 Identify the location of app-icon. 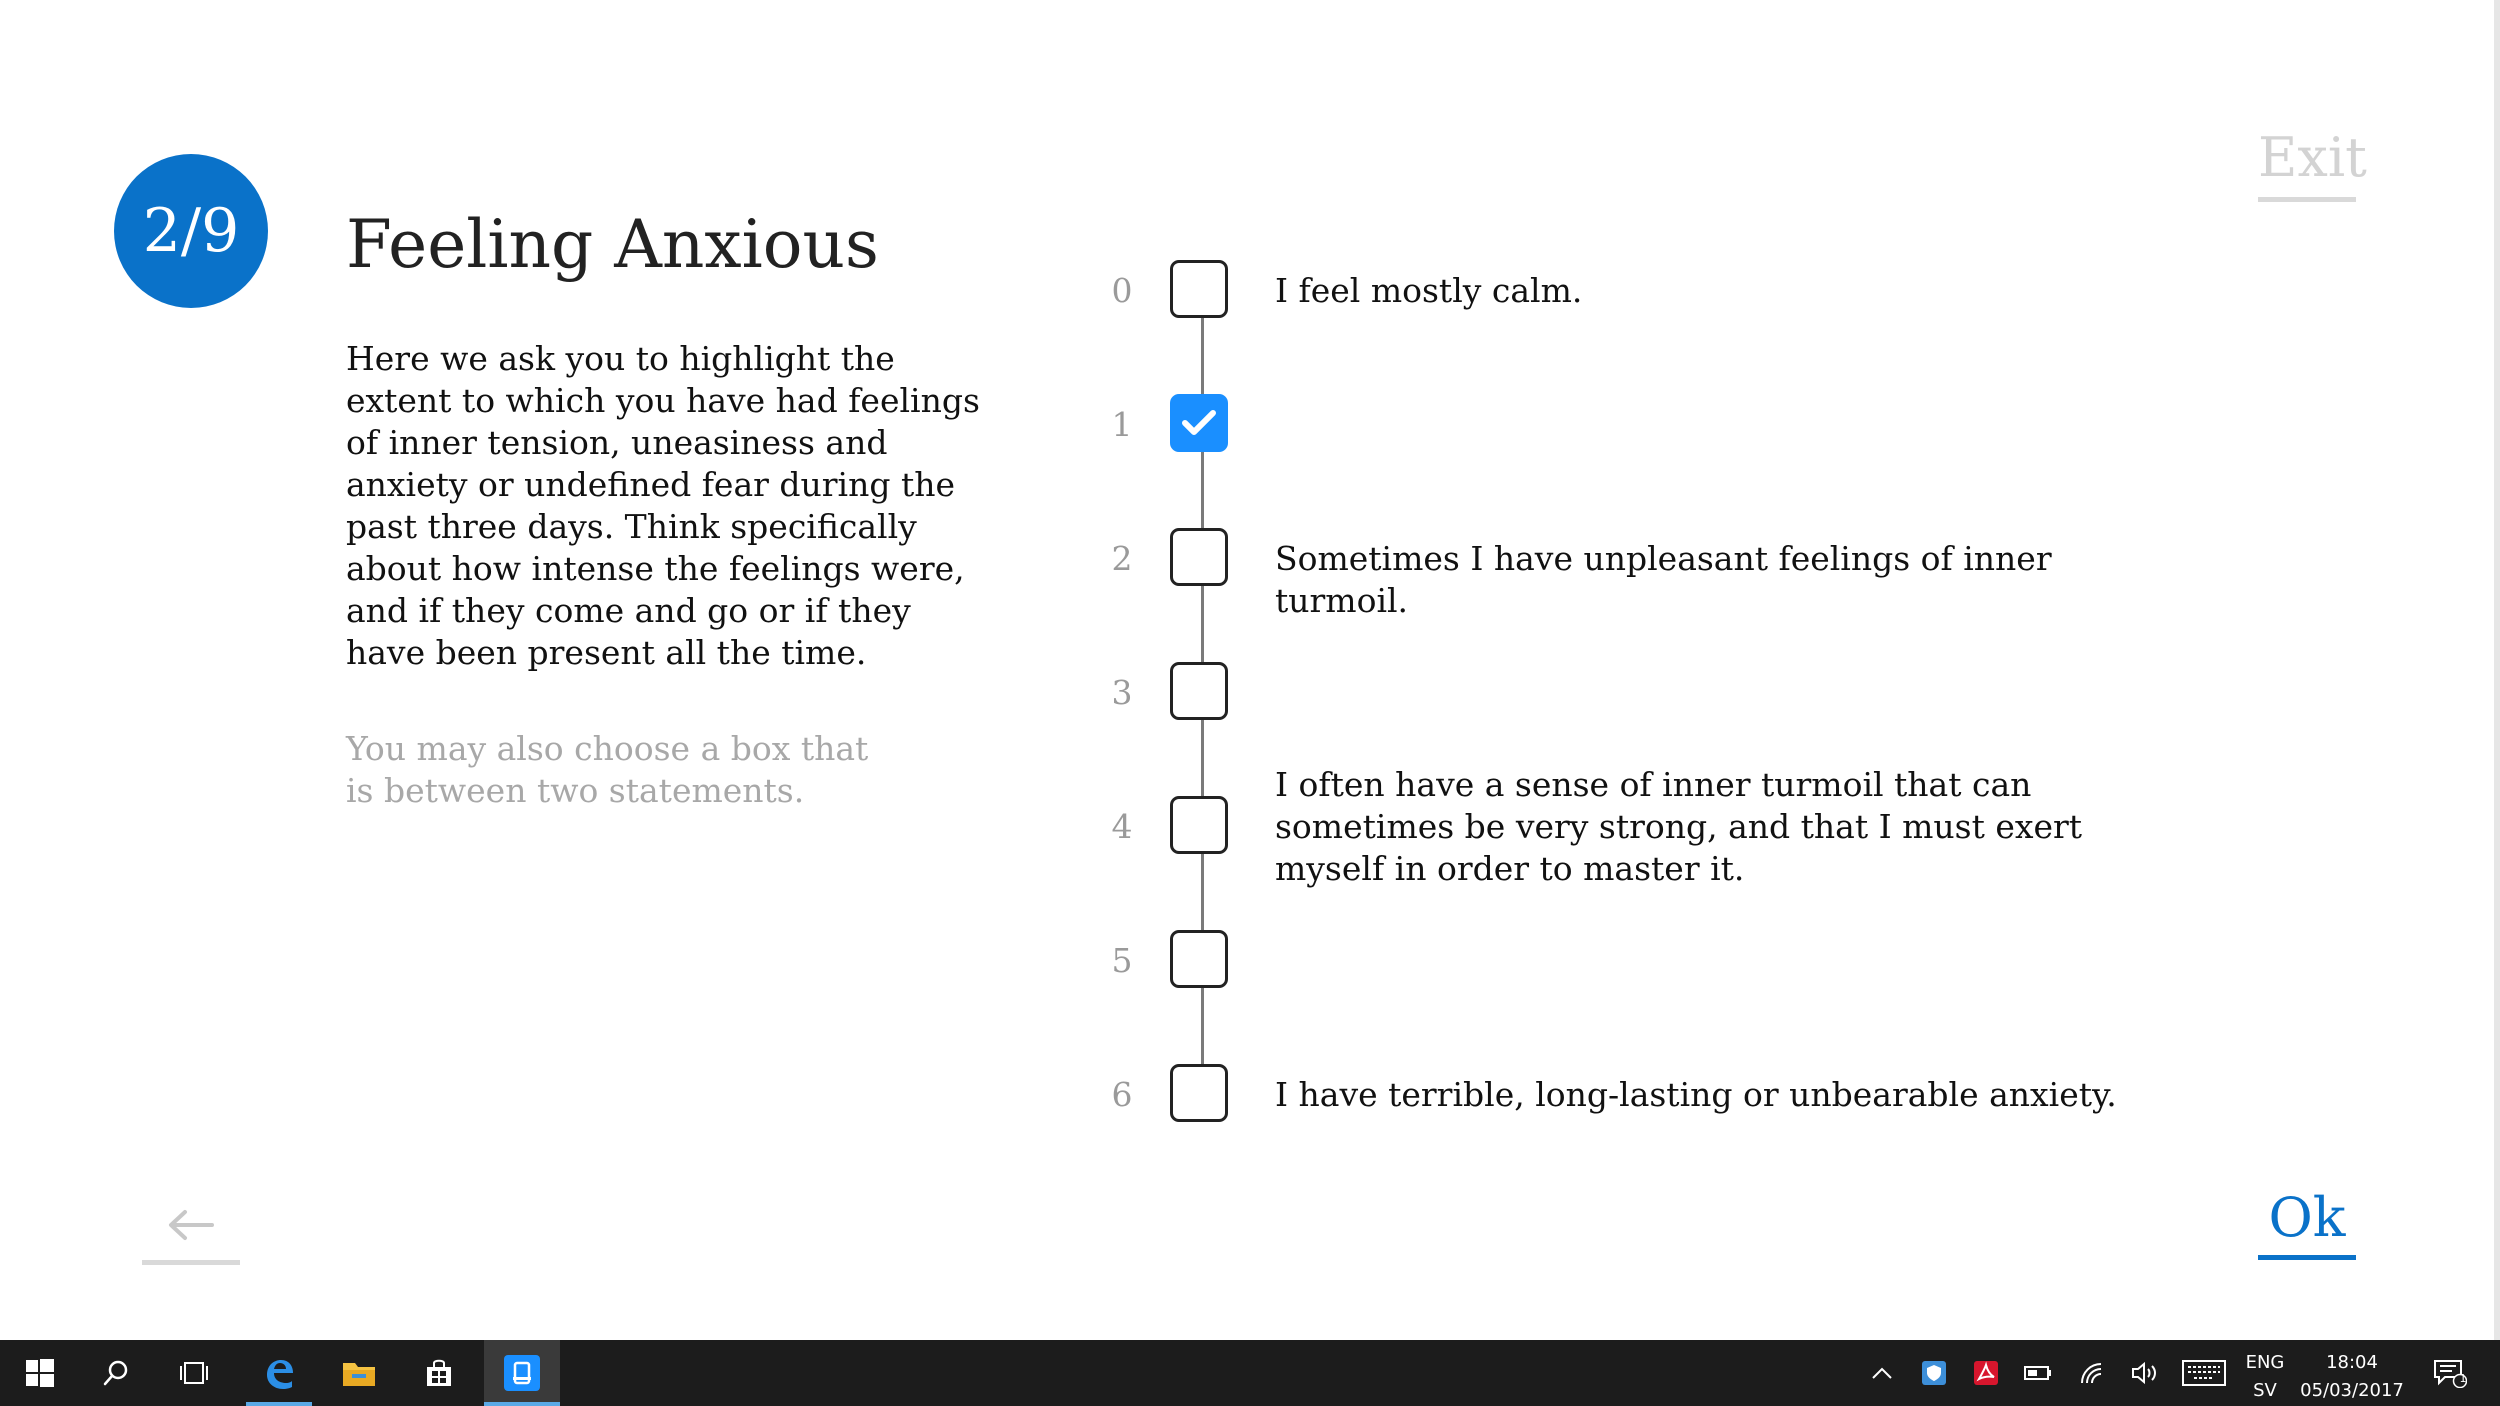
(522, 1373).